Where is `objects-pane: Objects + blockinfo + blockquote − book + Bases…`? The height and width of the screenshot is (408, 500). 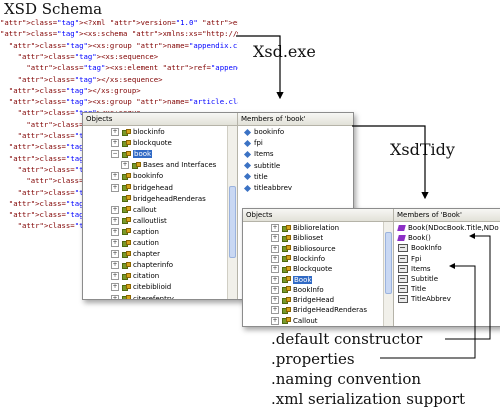 objects-pane: Objects + blockinfo + blockquote − book + Bases… is located at coordinates (160, 206).